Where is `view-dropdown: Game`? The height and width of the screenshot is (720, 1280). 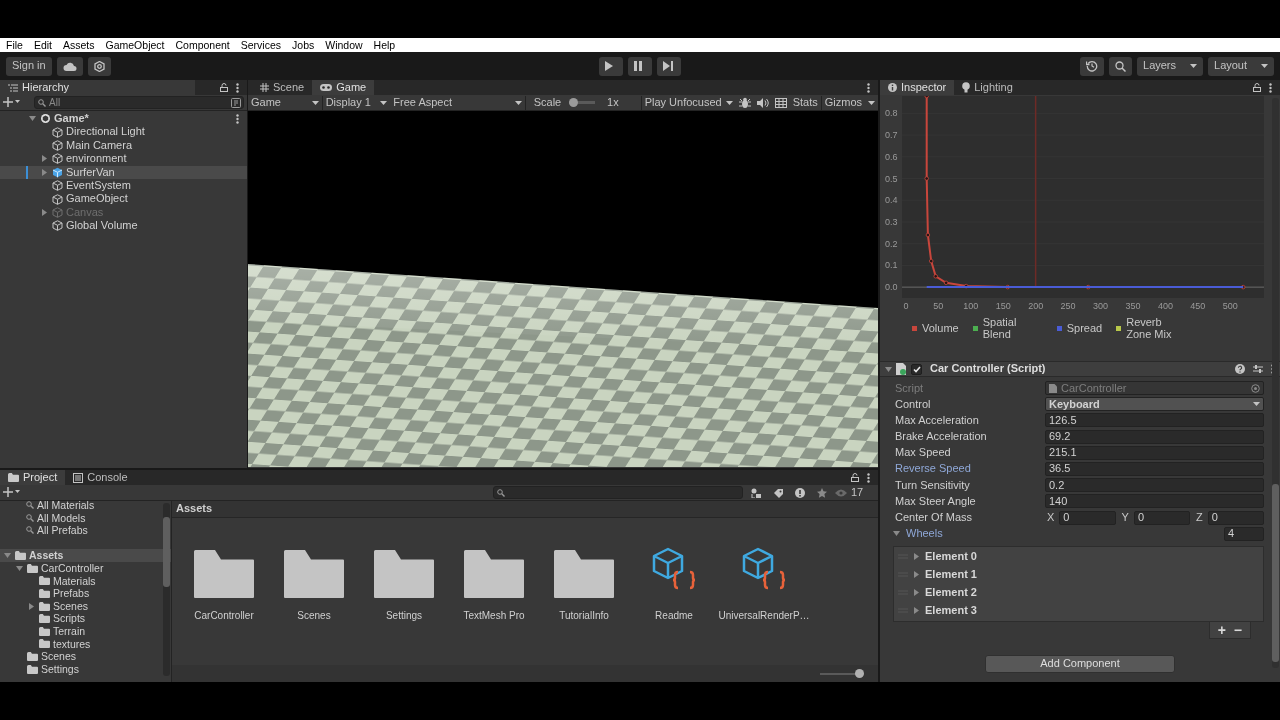
view-dropdown: Game is located at coordinates (285, 102).